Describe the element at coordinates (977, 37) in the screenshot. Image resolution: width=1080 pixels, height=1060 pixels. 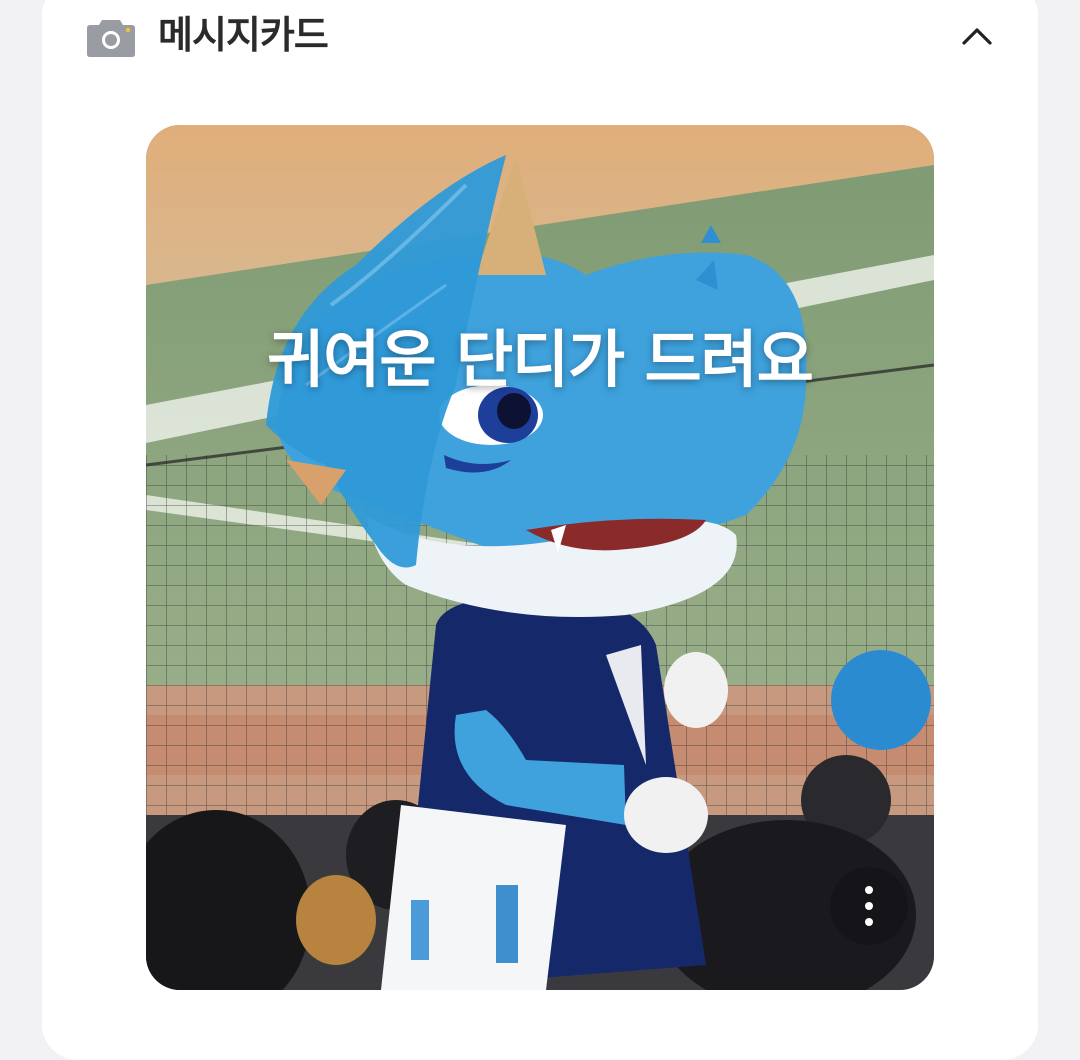
I see `chevron-up-icon` at that location.